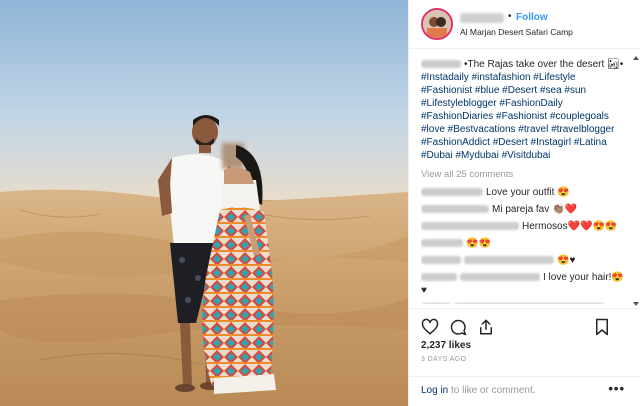 Image resolution: width=640 pixels, height=406 pixels. I want to click on comment-item: I love your hair!😍♥, so click(523, 284).